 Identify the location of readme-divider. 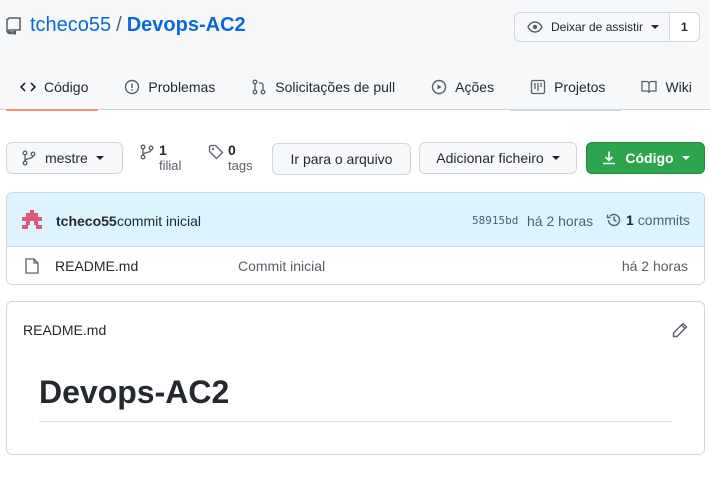
(355, 421).